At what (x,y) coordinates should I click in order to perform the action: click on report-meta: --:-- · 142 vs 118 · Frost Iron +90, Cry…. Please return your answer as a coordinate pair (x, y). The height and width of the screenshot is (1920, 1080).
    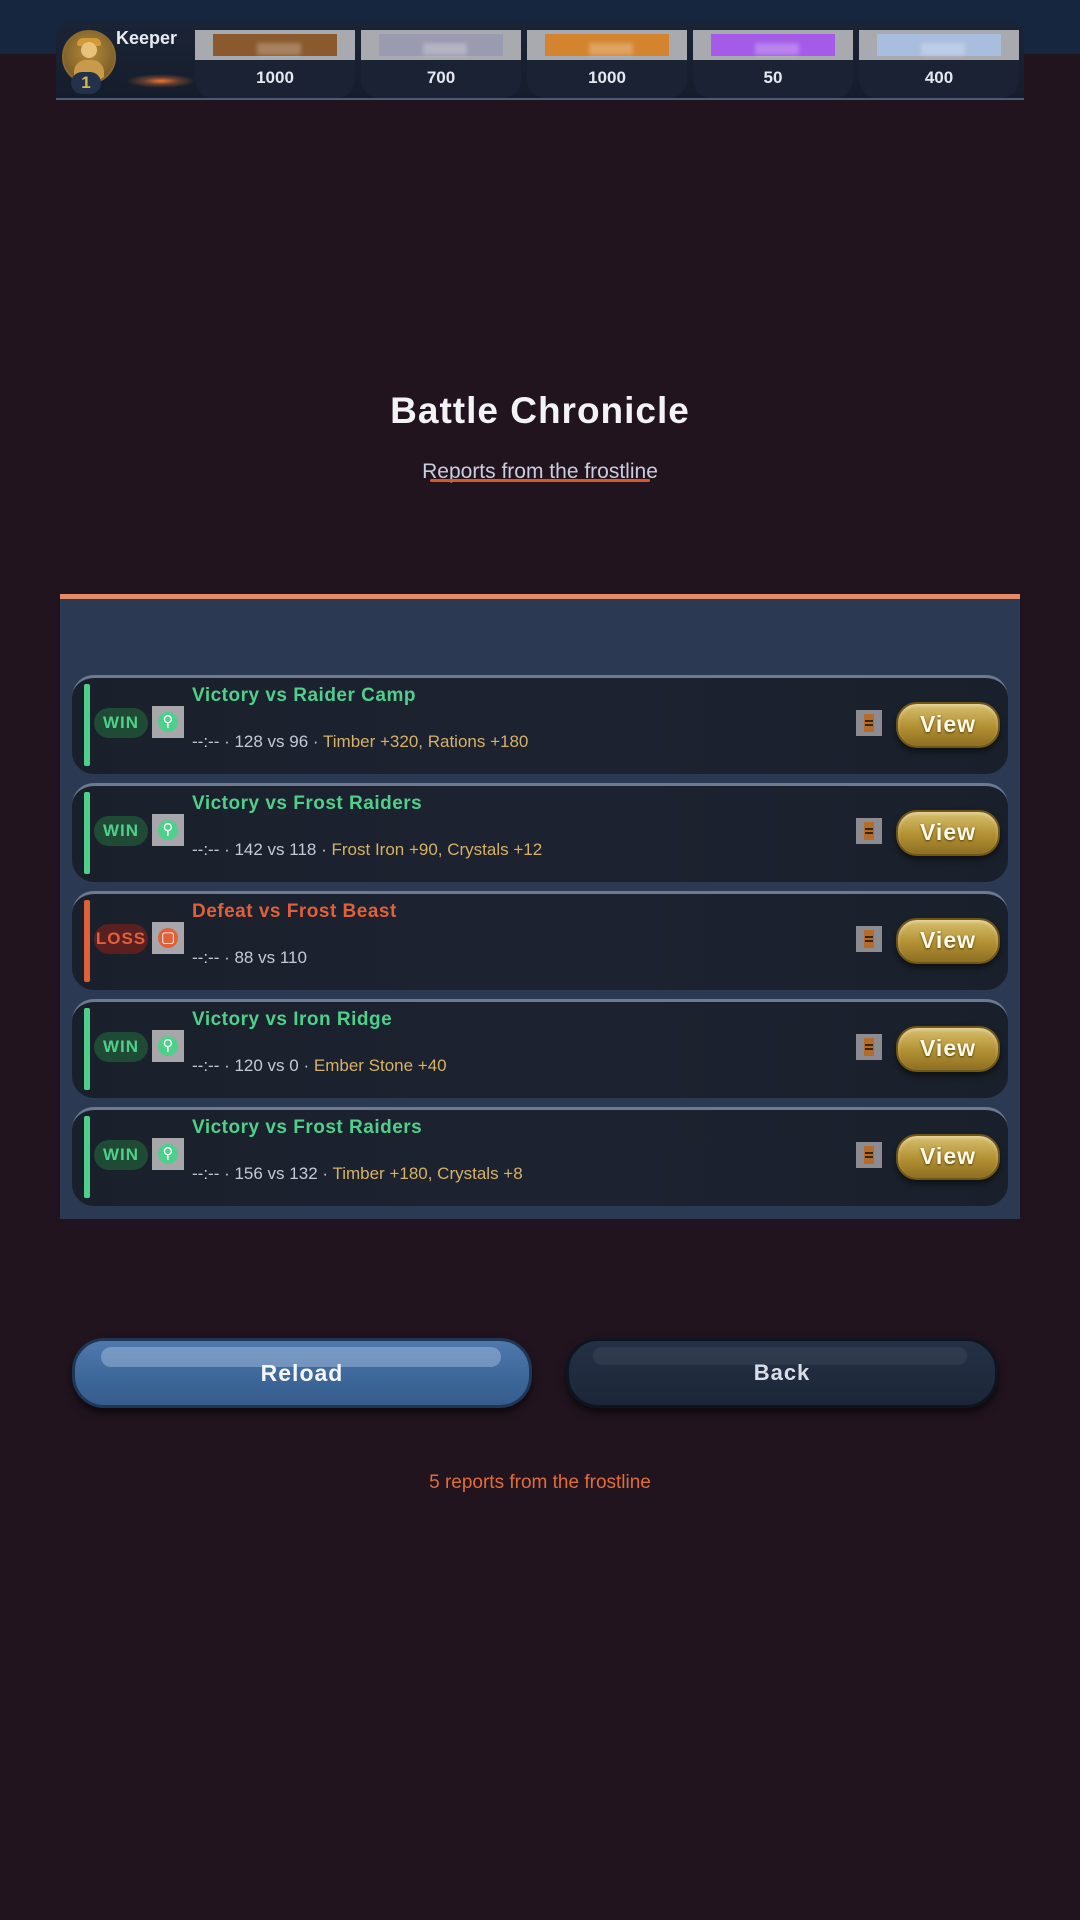
    Looking at the image, I should click on (367, 850).